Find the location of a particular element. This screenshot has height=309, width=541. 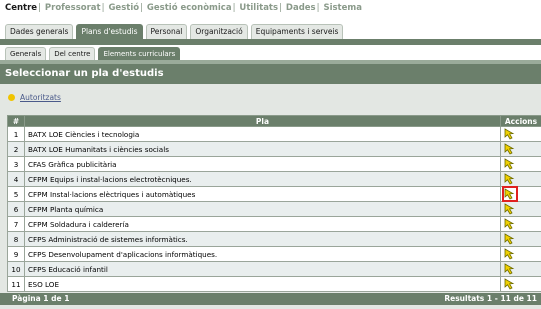

tab-personal: Personal is located at coordinates (166, 31).